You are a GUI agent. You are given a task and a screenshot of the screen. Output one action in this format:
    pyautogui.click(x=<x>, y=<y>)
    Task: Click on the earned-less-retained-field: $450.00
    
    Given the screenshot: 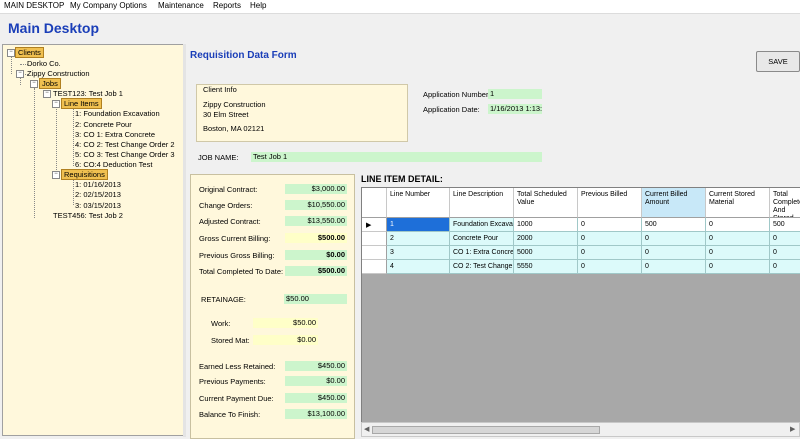 What is the action you would take?
    pyautogui.click(x=316, y=366)
    